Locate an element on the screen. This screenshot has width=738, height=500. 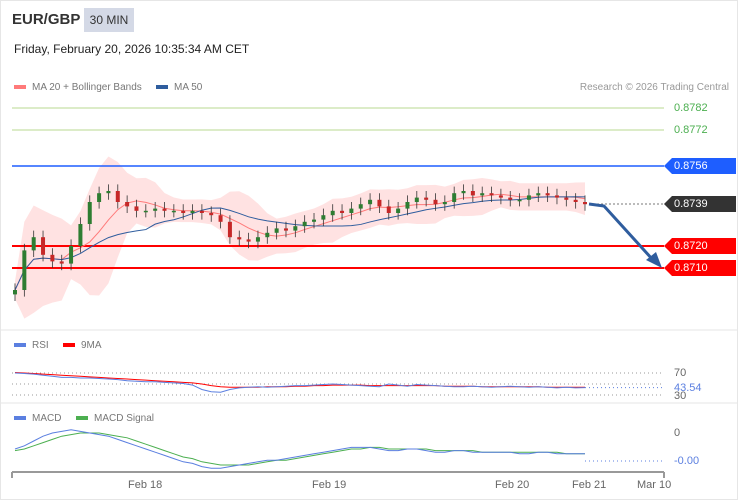
x-tick: Mar 10 is located at coordinates (654, 485).